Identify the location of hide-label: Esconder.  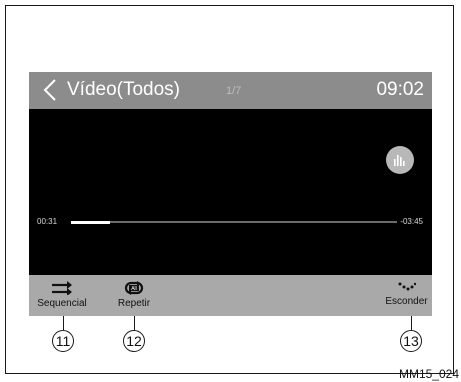
(406, 301).